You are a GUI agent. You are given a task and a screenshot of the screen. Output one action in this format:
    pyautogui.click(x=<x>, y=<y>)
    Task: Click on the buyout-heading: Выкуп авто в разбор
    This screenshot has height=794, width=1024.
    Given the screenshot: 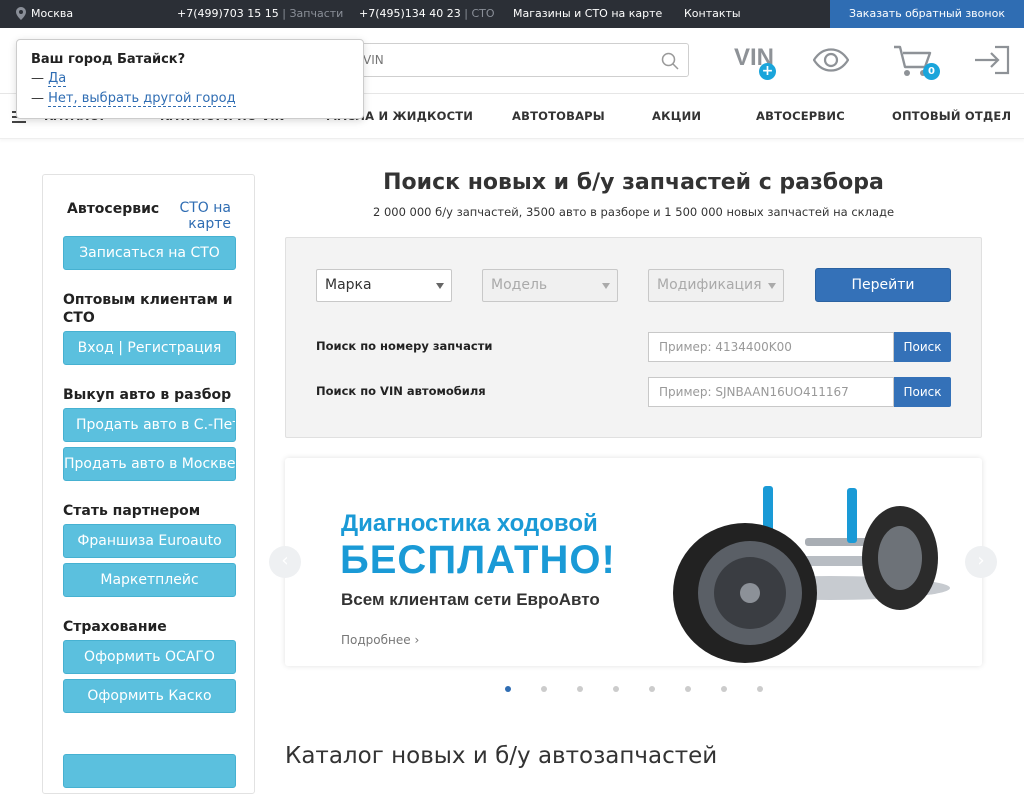 What is the action you would take?
    pyautogui.click(x=147, y=395)
    